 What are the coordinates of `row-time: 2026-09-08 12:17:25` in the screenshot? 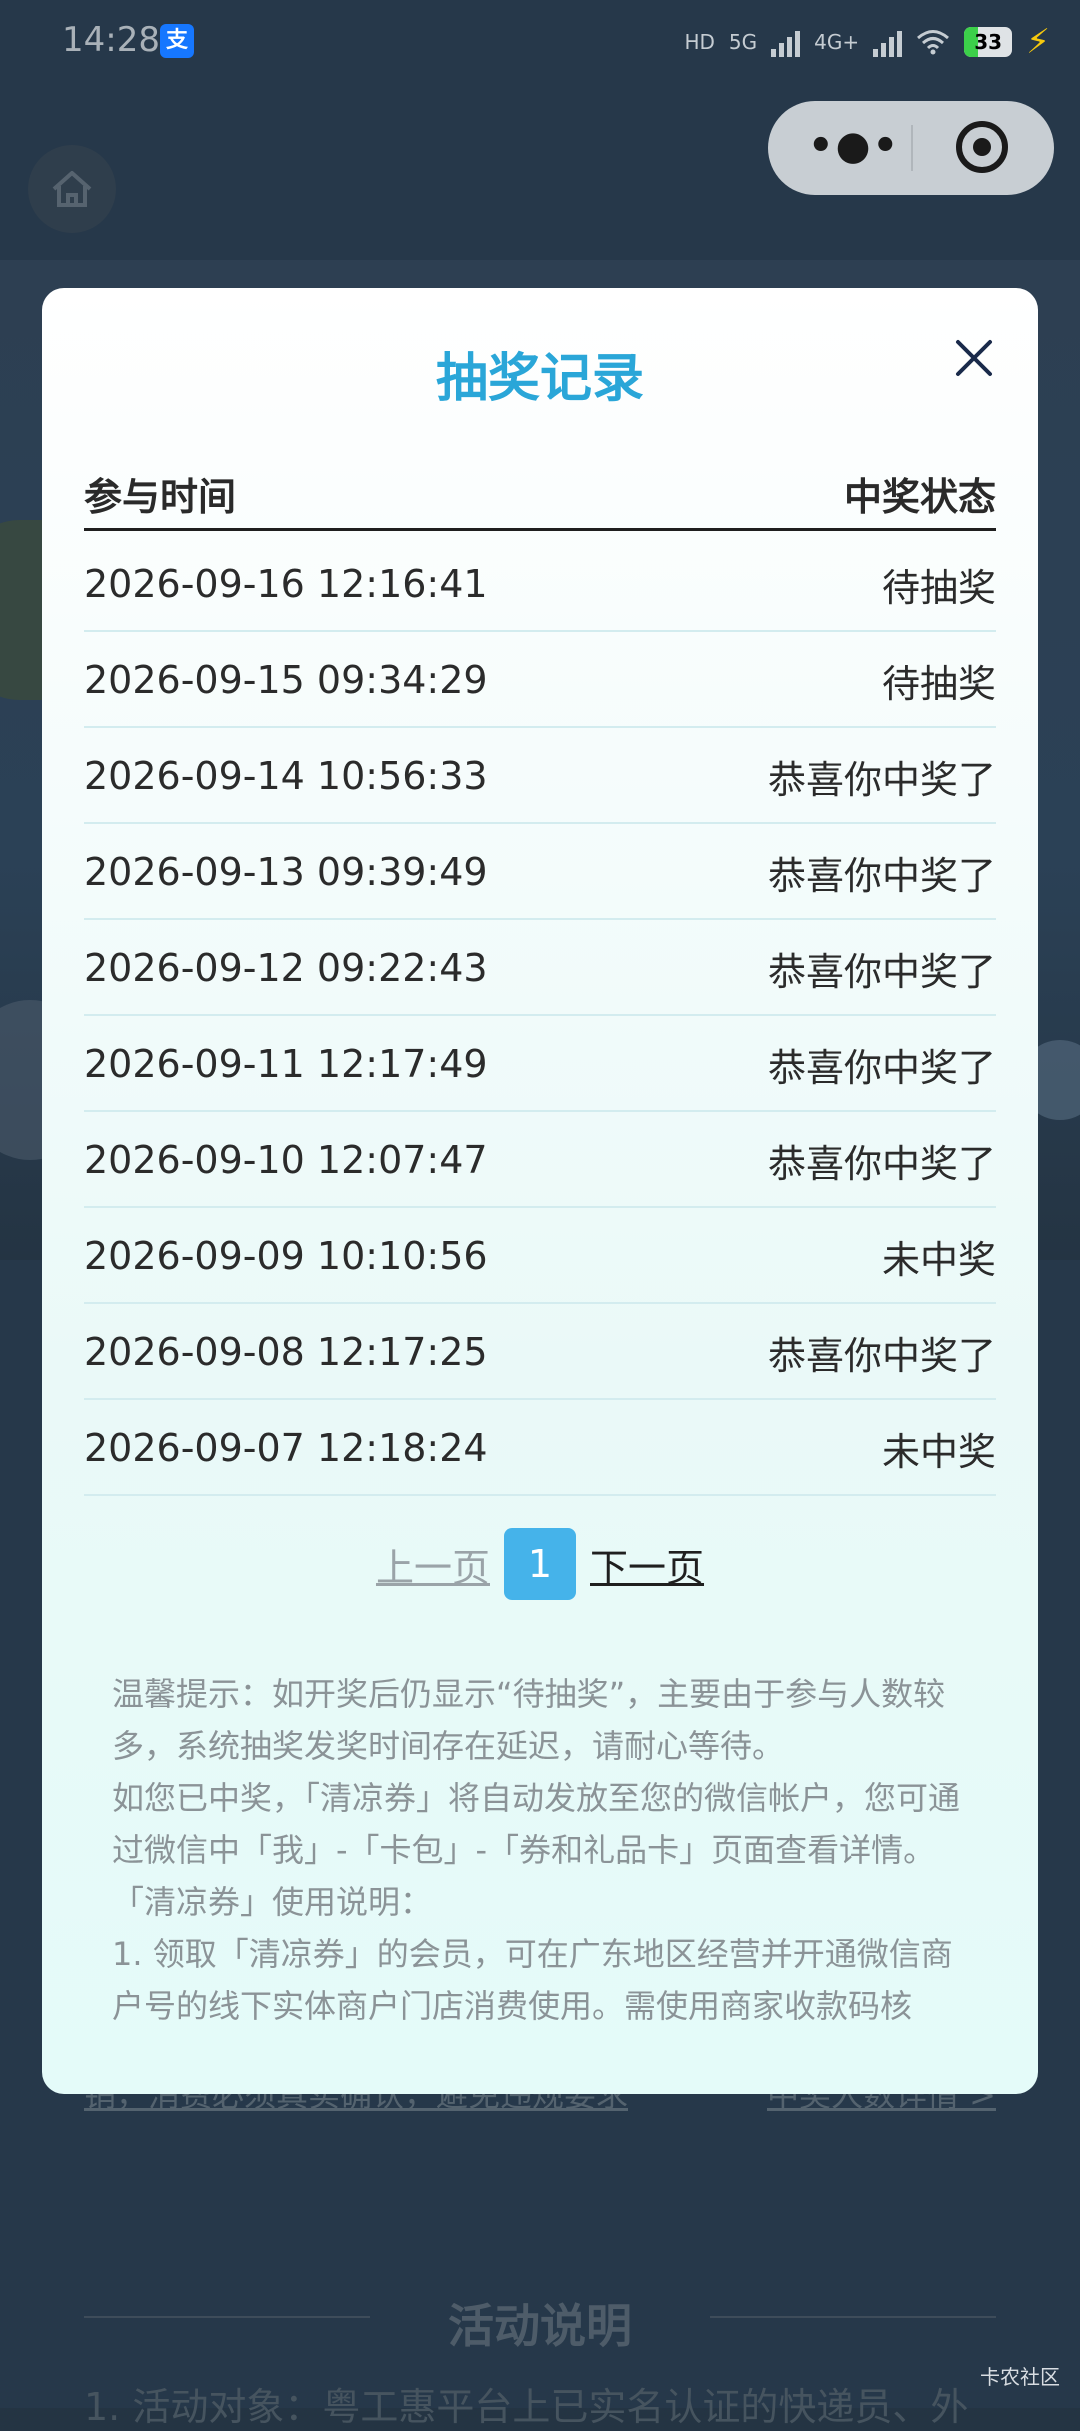 It's located at (286, 1352).